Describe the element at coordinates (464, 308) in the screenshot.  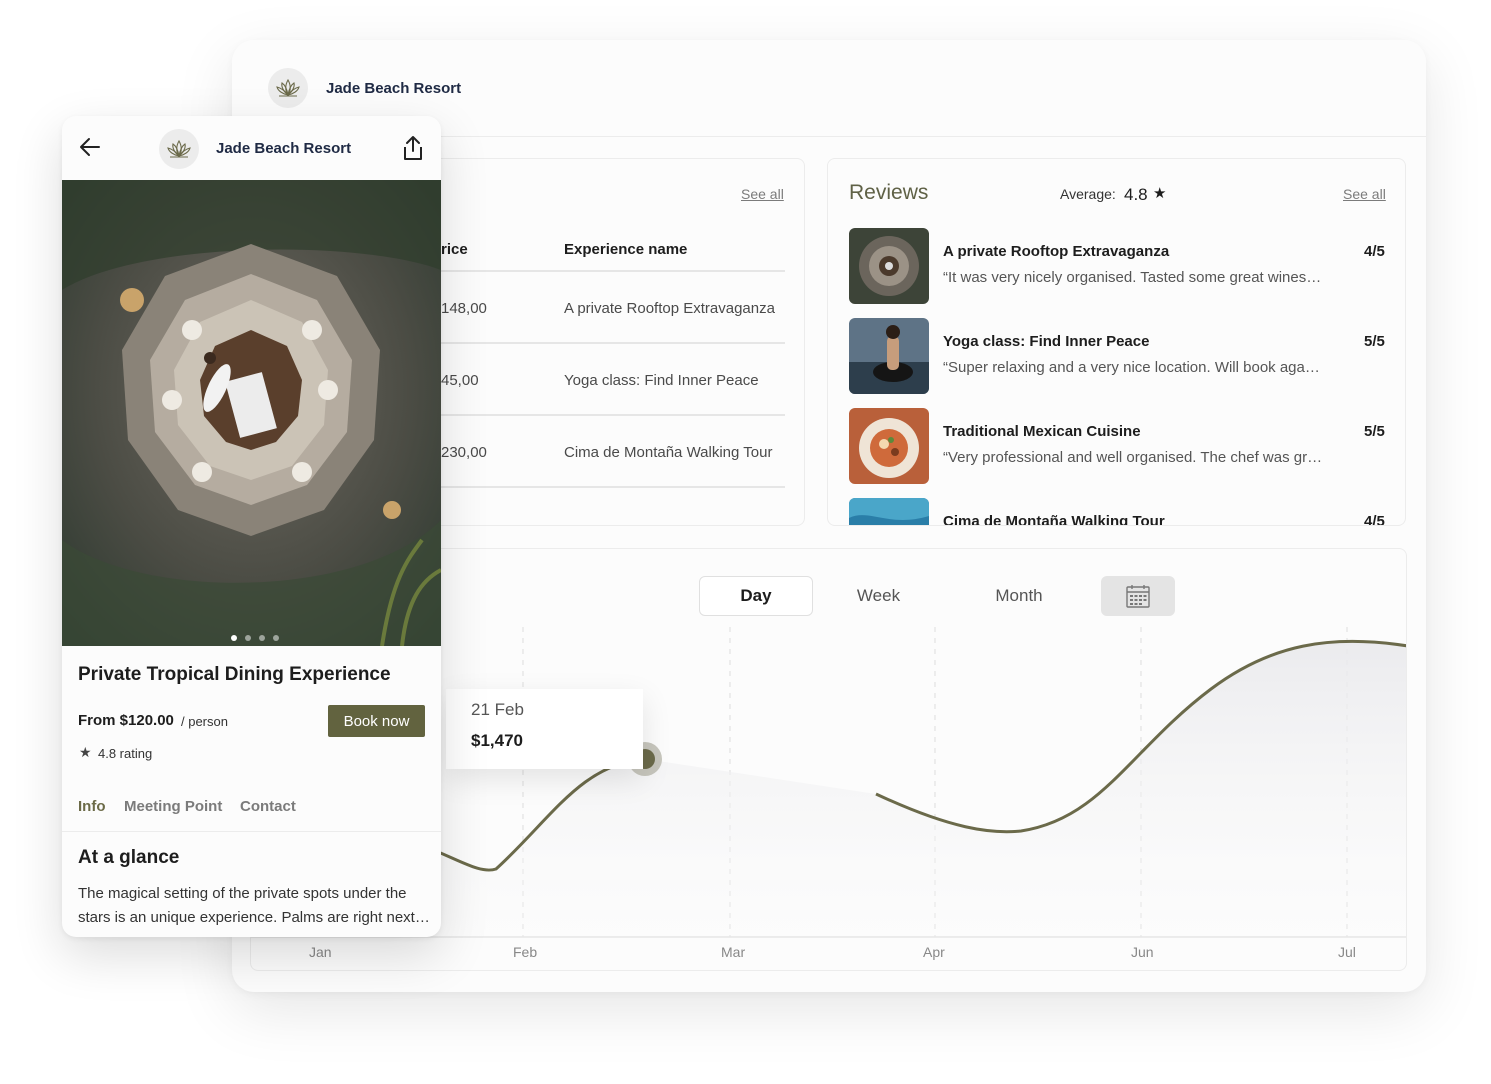
I see `table-cell-price: 148,00` at that location.